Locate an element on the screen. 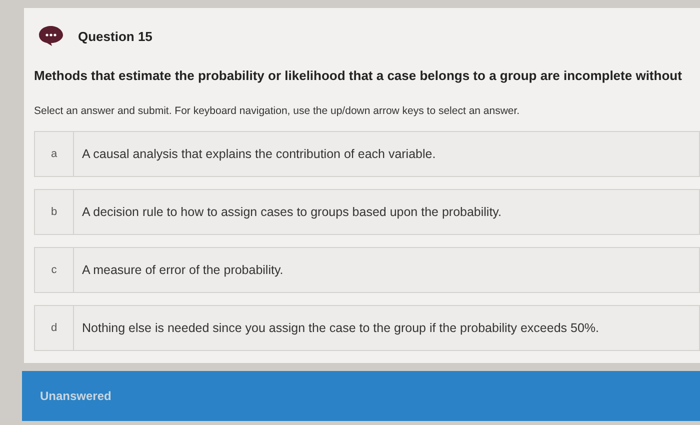  option-text: Nothing else is needed since you assign the case to the group if the probability exceeds 50%. is located at coordinates (340, 328).